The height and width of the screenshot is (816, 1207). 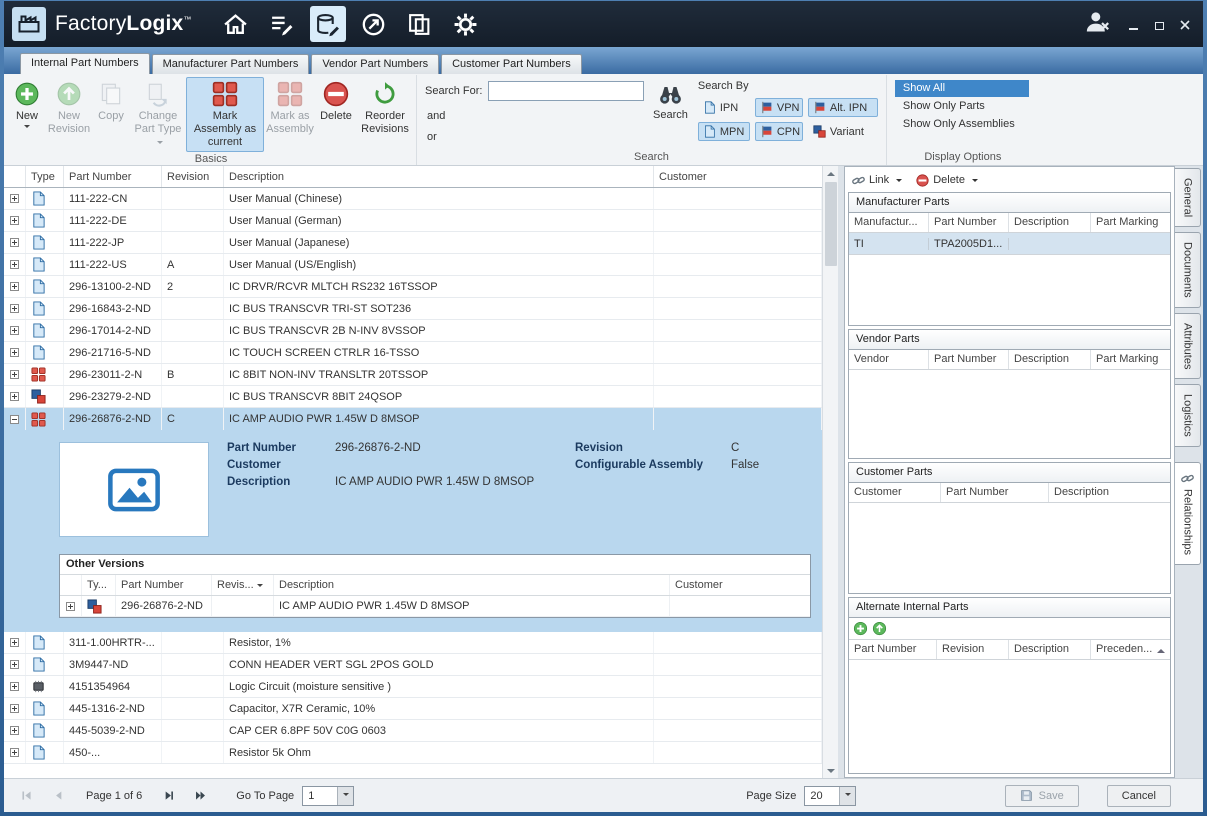 What do you see at coordinates (26, 796) in the screenshot?
I see `first-page-button` at bounding box center [26, 796].